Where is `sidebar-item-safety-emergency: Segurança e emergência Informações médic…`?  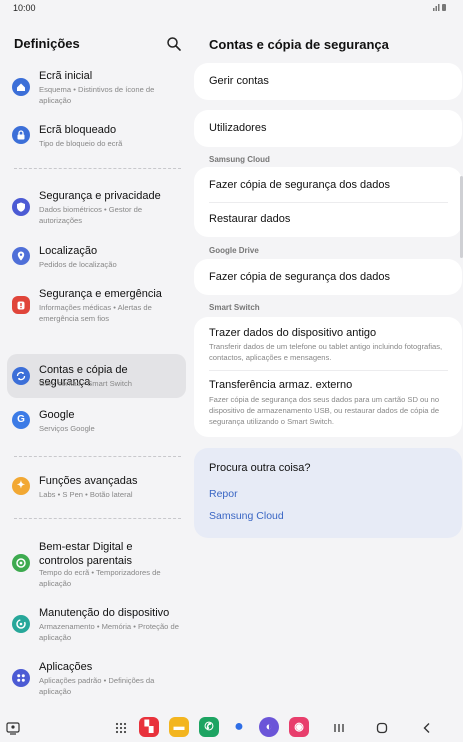
sidebar-item-safety-emergency: Segurança e emergência Informações médic… is located at coordinates (96, 306).